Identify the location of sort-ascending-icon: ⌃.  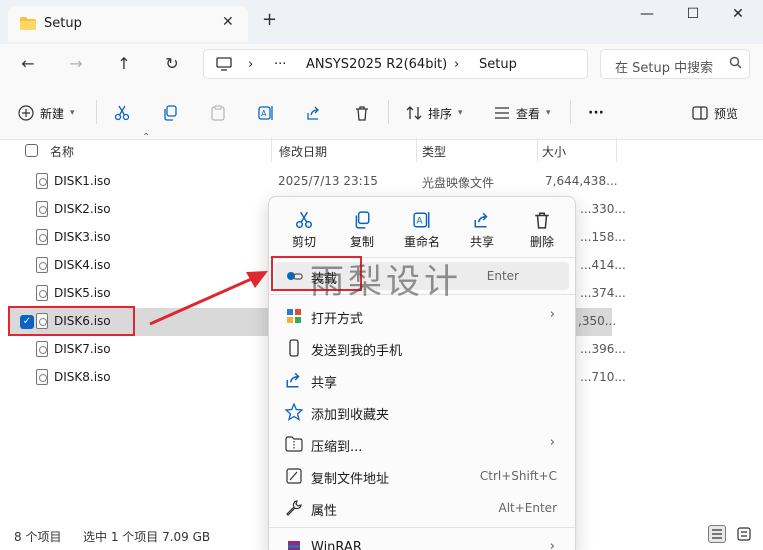
(146, 137).